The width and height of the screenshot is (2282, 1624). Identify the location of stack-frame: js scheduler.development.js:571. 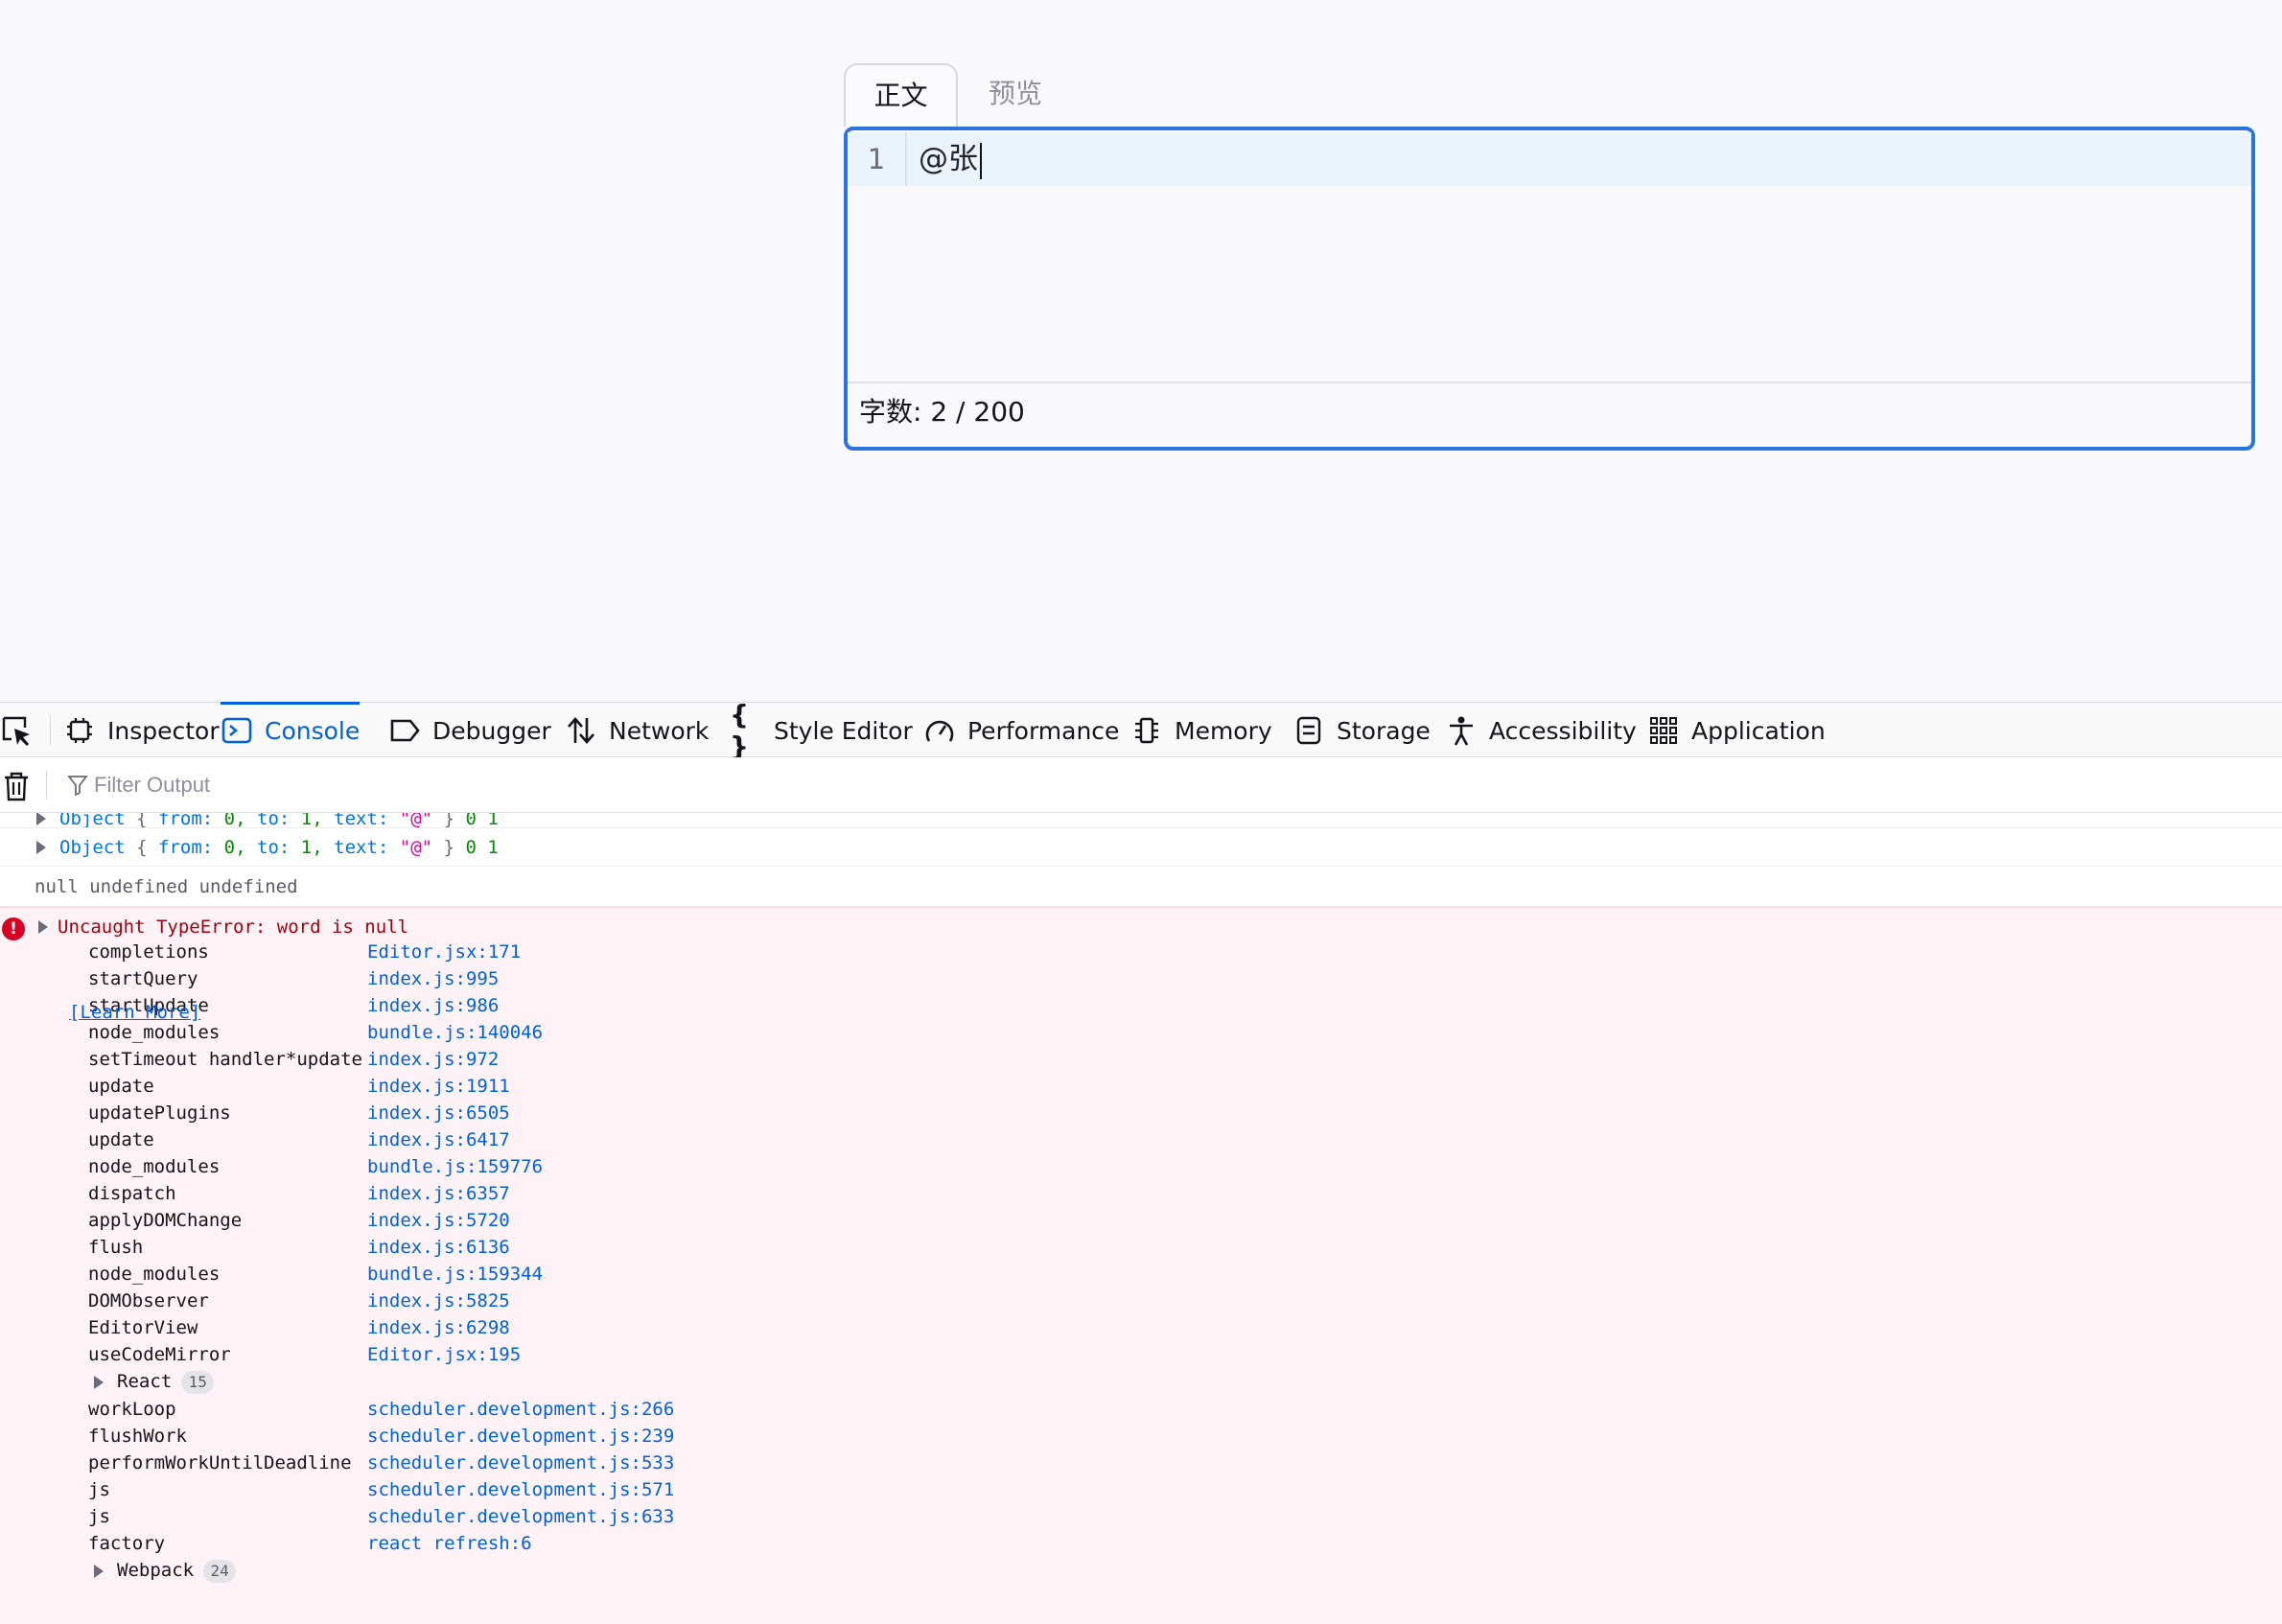
(381, 1489).